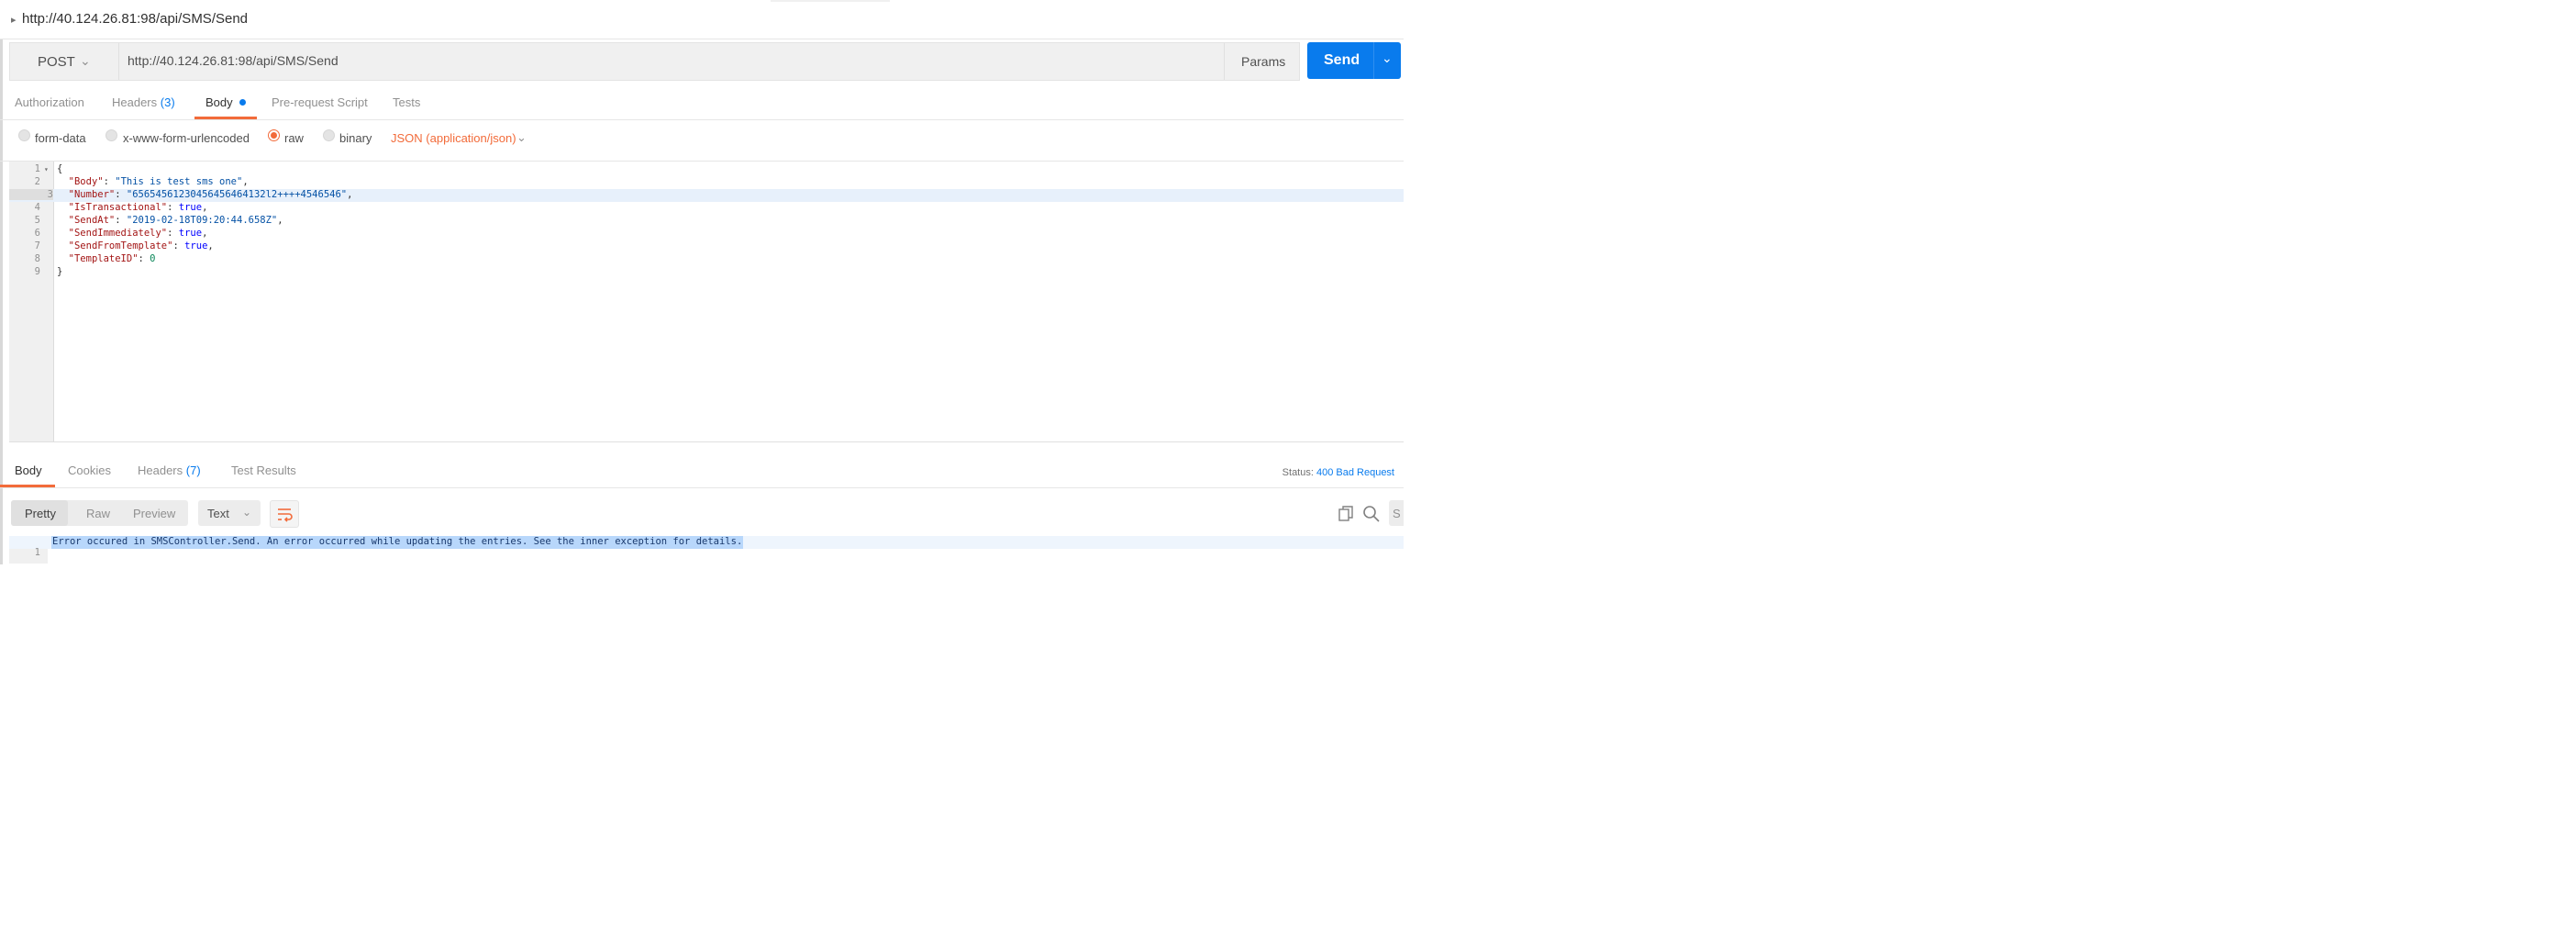 This screenshot has height=938, width=2576. Describe the element at coordinates (141, 181) in the screenshot. I see `editor-line: 2 "Body": "This is test sms one",` at that location.